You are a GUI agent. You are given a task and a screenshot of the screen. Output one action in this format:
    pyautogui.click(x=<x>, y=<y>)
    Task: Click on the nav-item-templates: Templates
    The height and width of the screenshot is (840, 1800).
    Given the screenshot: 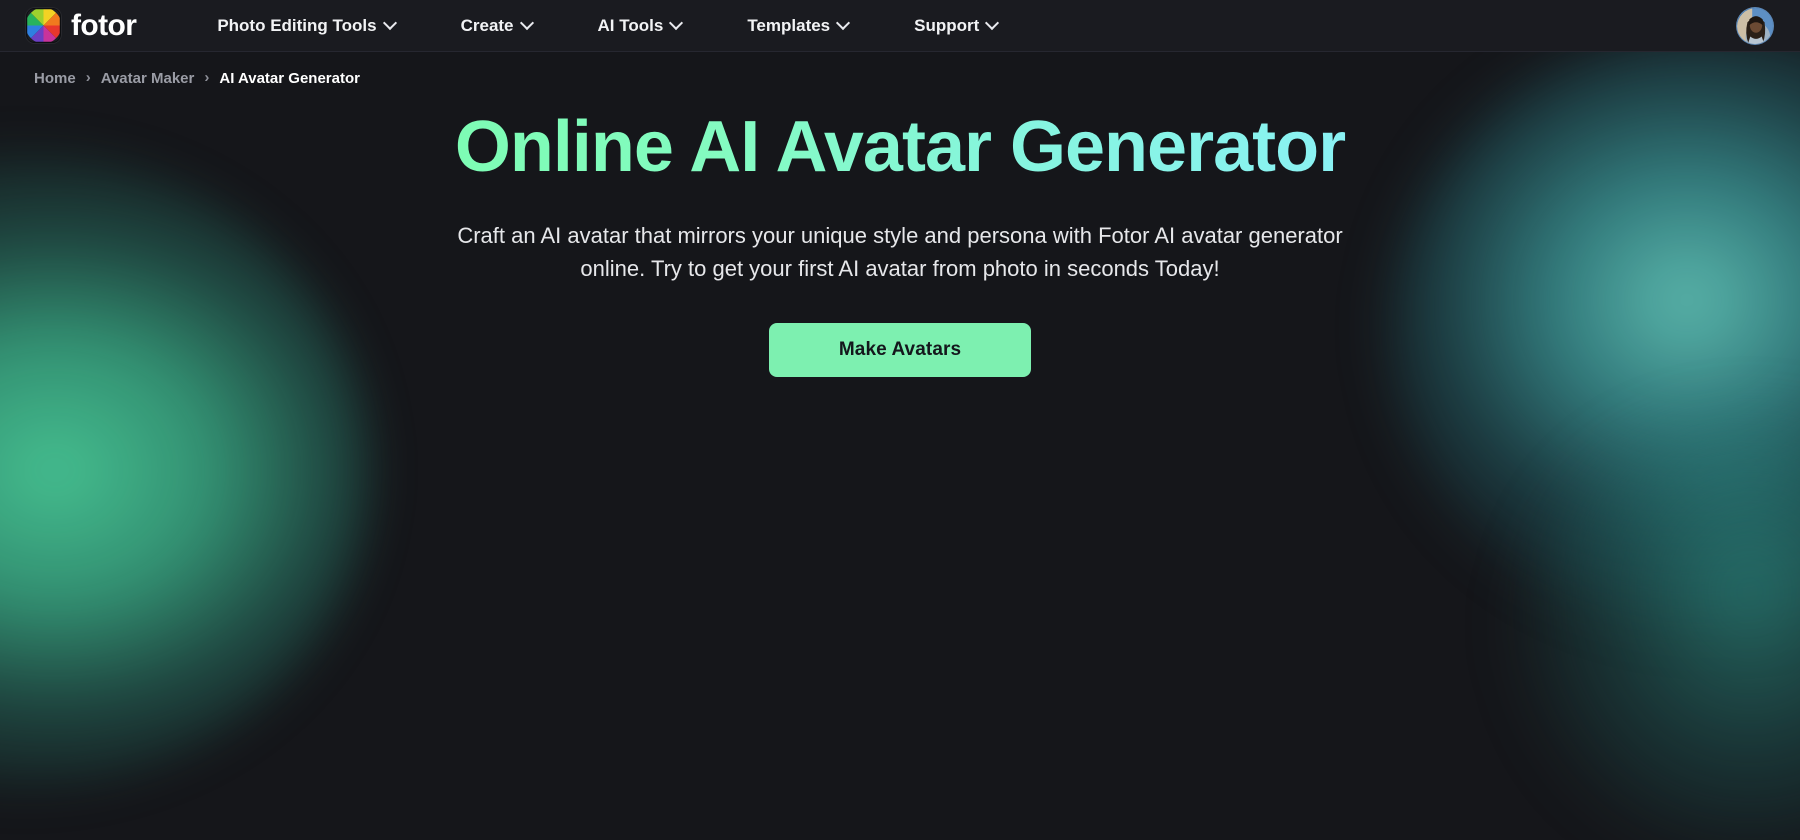 What is the action you would take?
    pyautogui.click(x=797, y=25)
    